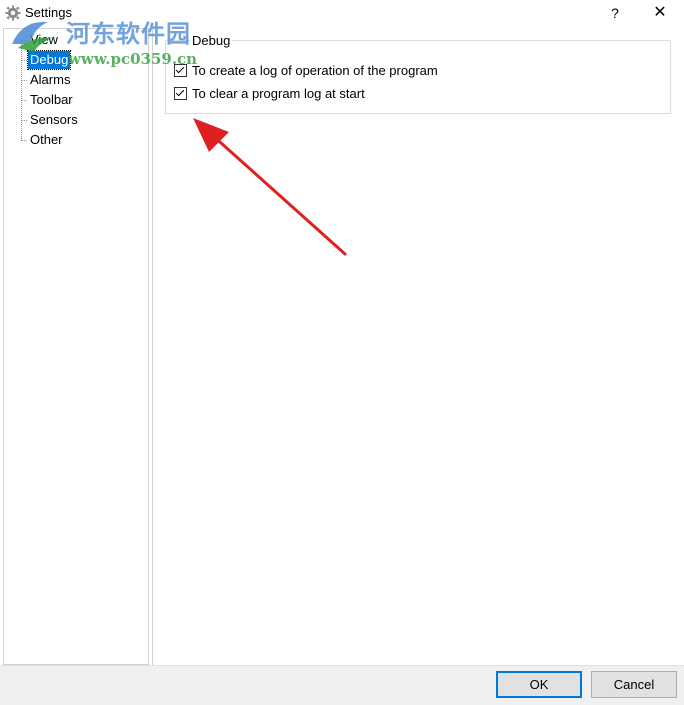  I want to click on tree-item-debug: Debug, so click(46, 60).